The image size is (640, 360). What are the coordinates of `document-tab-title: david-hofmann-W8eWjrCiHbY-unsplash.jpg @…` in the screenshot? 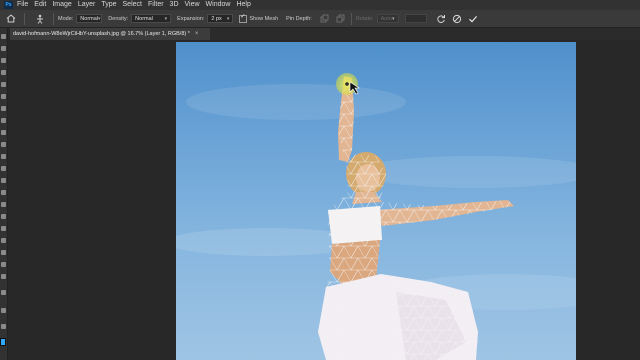 It's located at (101, 34).